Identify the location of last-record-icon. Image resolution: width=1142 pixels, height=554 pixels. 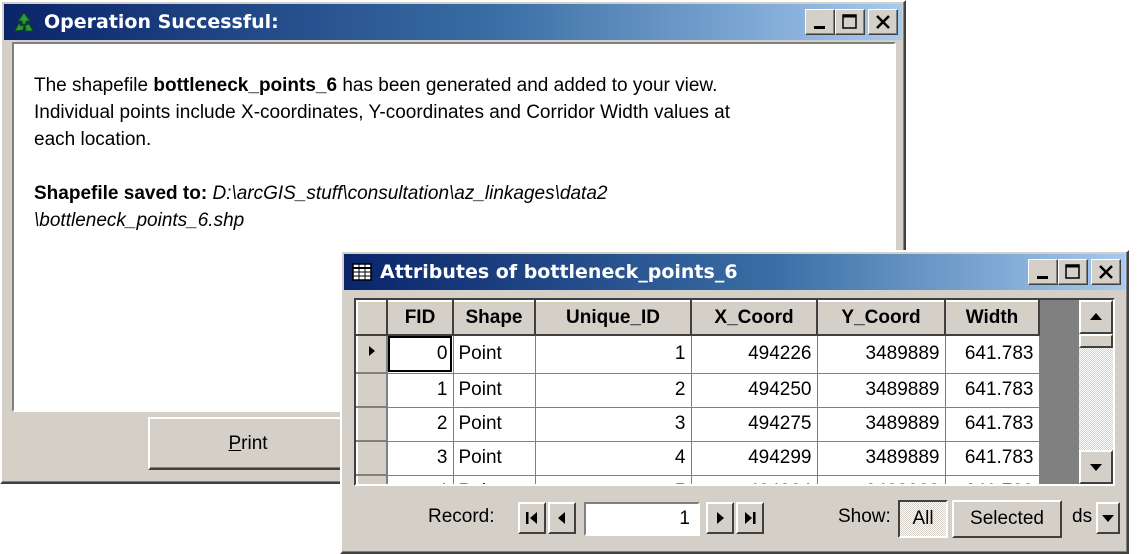
(750, 518).